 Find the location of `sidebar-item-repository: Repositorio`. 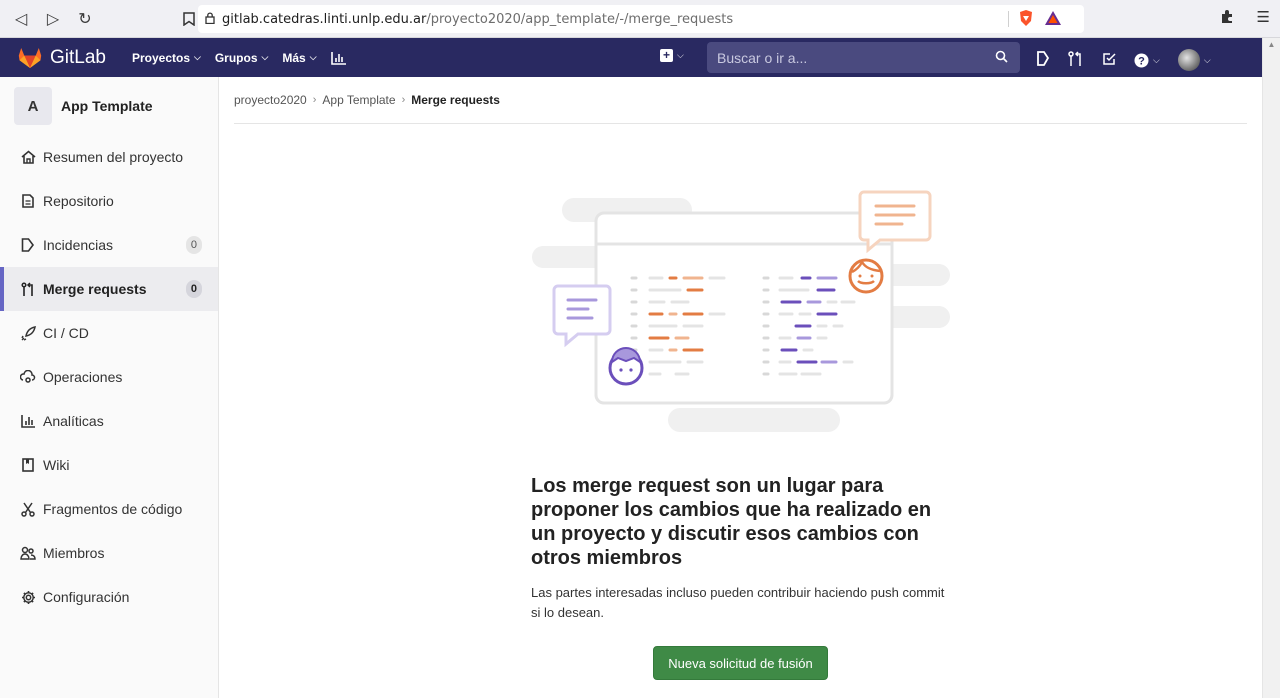

sidebar-item-repository: Repositorio is located at coordinates (109, 201).